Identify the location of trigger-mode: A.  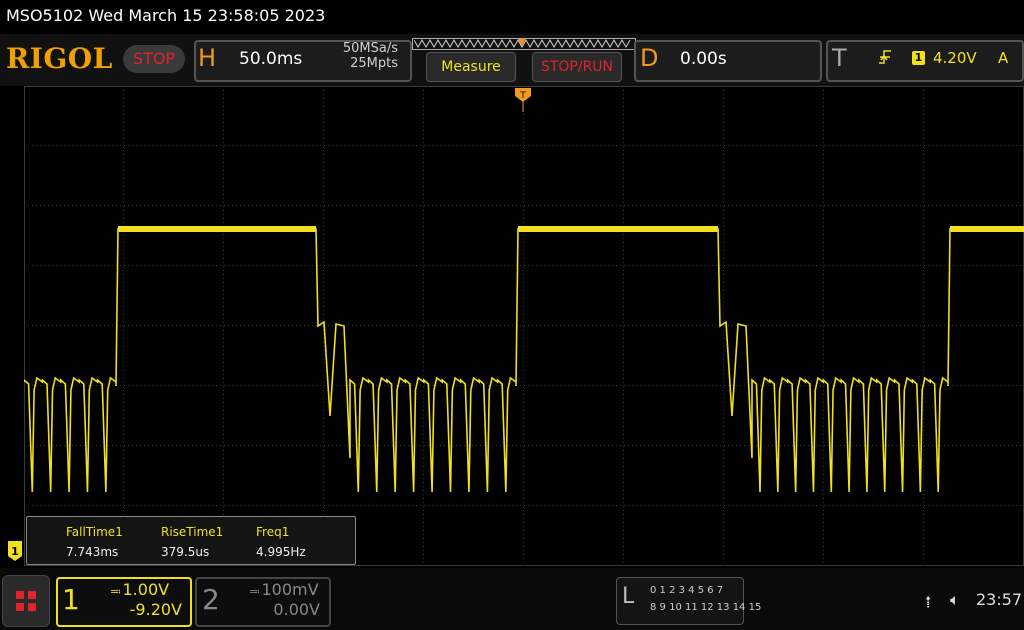
(1003, 58).